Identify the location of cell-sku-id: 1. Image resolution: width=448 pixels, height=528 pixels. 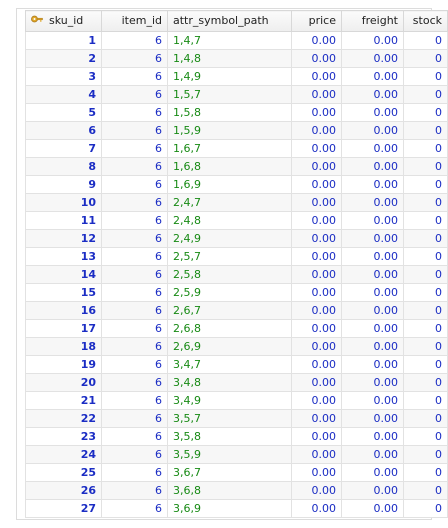
(63, 40).